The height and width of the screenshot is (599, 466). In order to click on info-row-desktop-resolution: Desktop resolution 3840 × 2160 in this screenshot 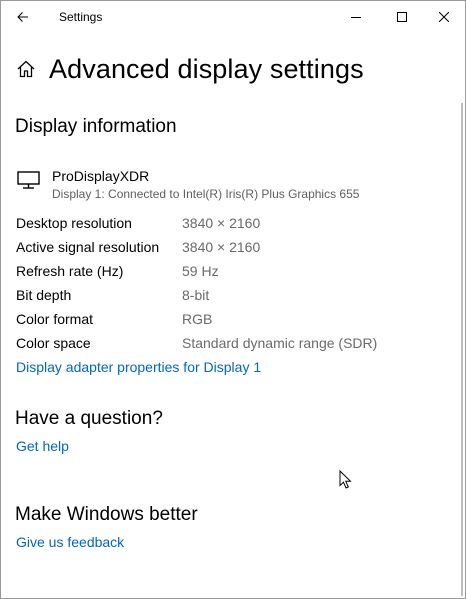, I will do `click(231, 225)`.